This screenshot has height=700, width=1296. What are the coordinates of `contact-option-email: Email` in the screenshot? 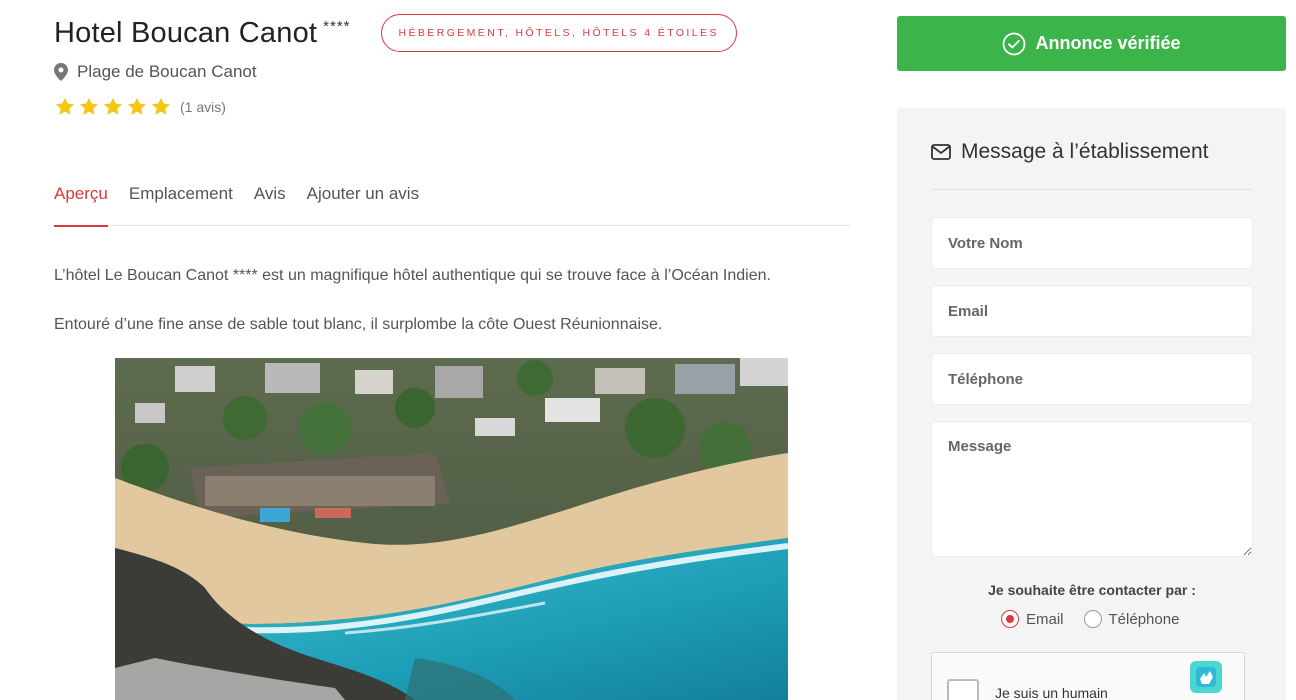 It's located at (1032, 619).